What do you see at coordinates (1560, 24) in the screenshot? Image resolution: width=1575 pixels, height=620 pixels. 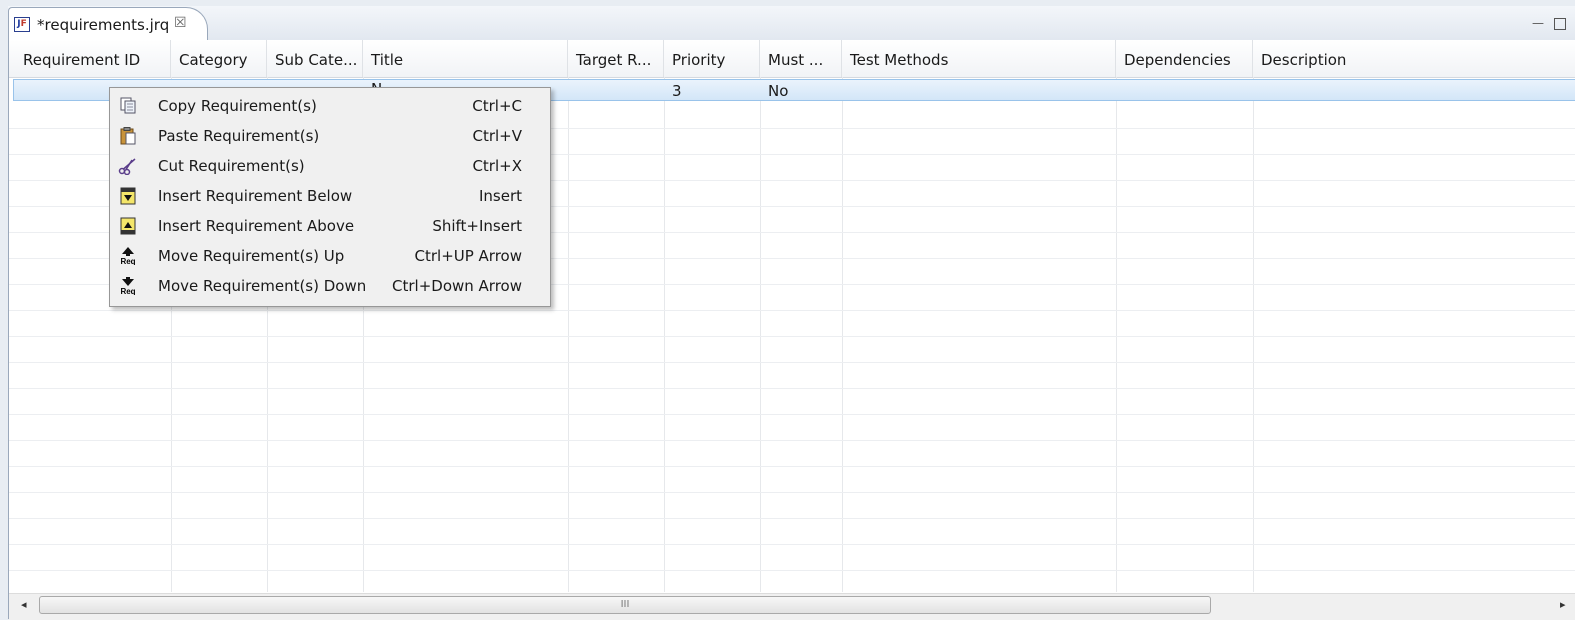 I see `maximize-button` at bounding box center [1560, 24].